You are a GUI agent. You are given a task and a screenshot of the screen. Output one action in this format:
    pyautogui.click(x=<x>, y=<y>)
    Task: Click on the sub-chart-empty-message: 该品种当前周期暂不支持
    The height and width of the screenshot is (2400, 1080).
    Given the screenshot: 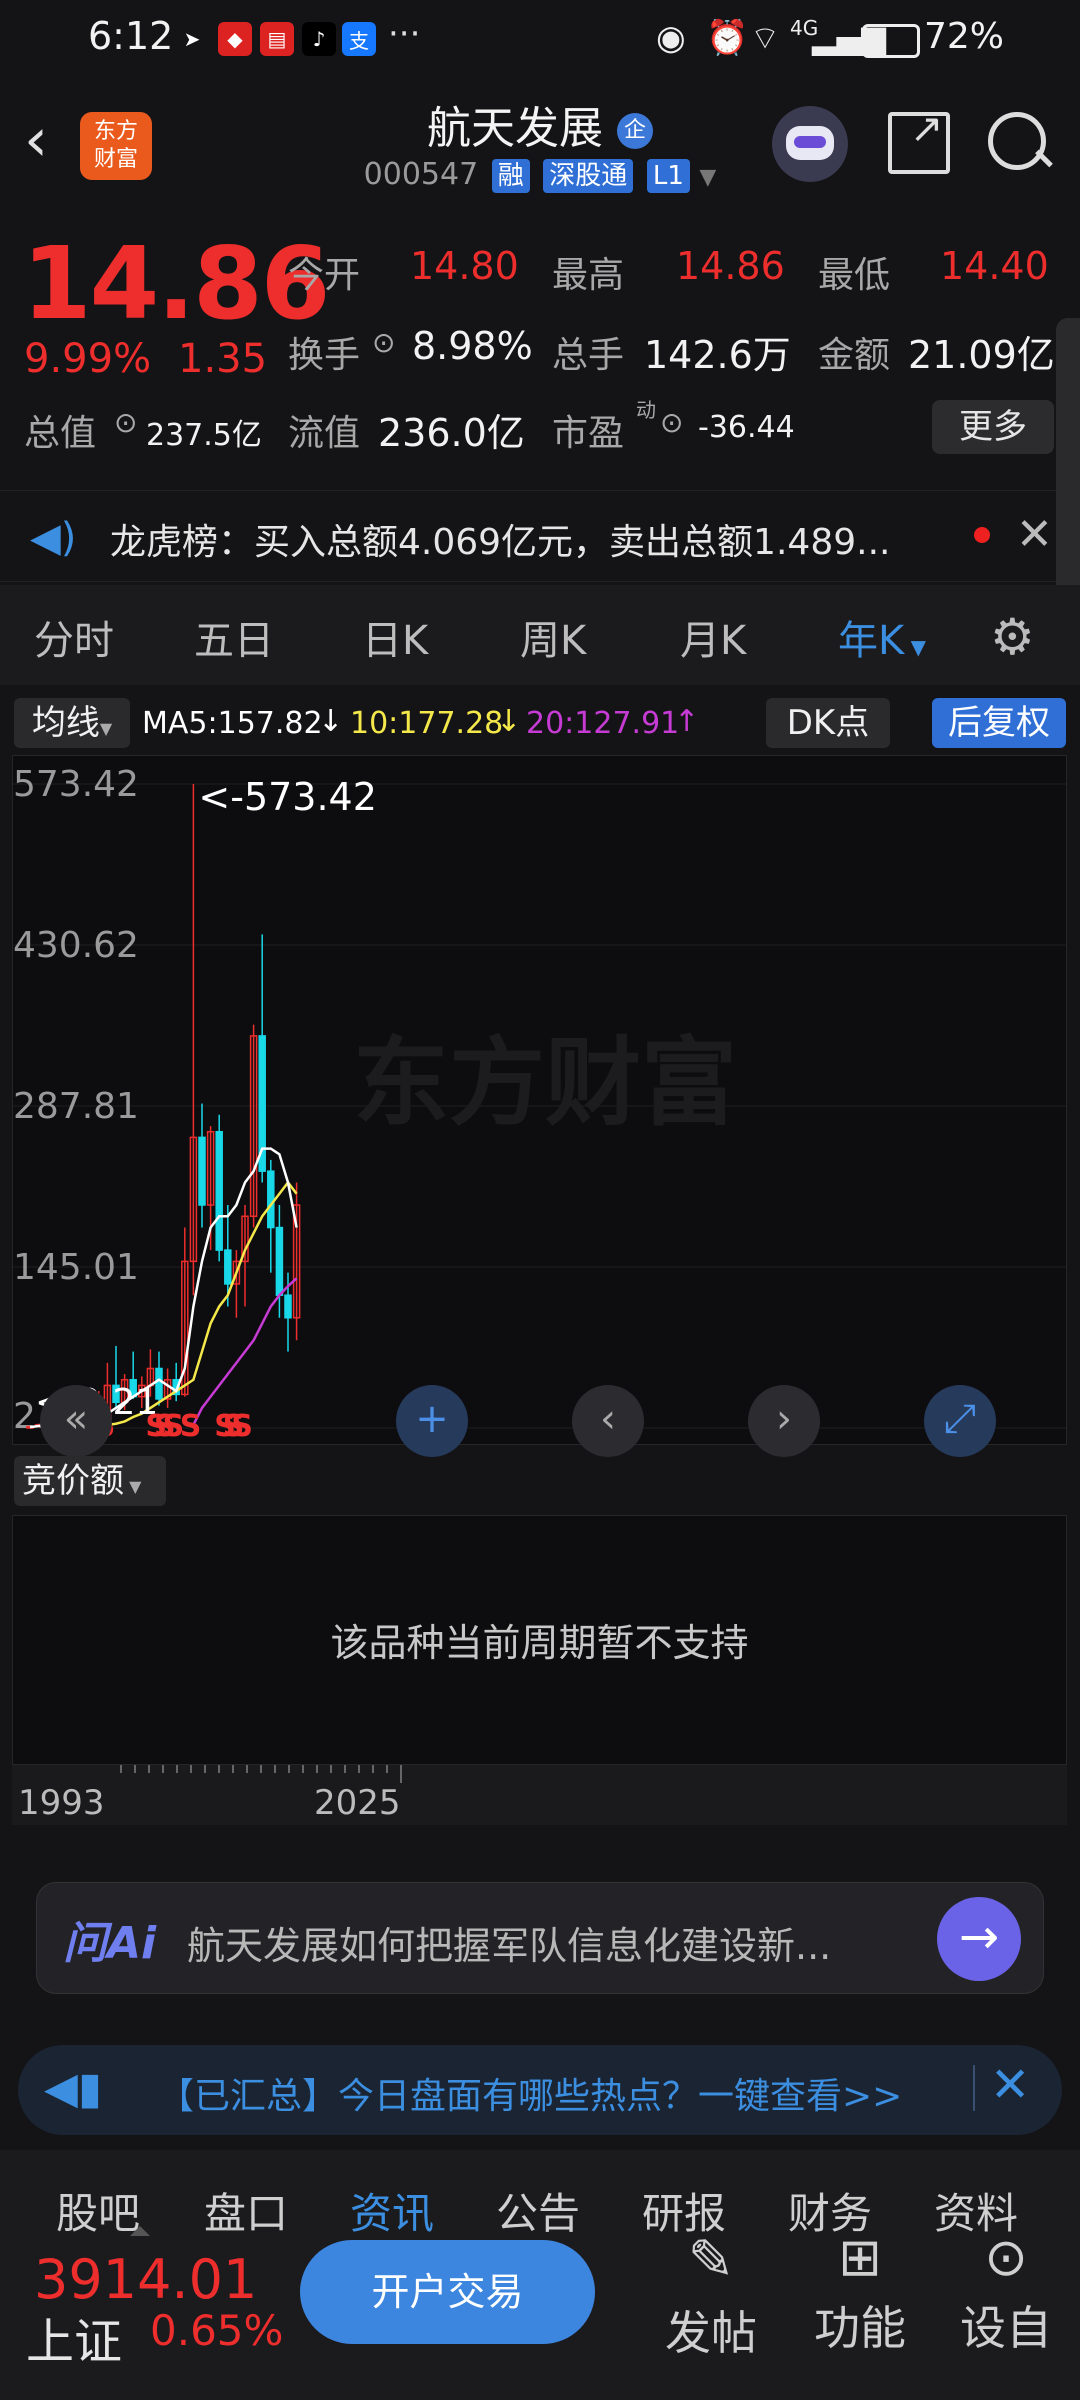 What is the action you would take?
    pyautogui.click(x=539, y=1643)
    